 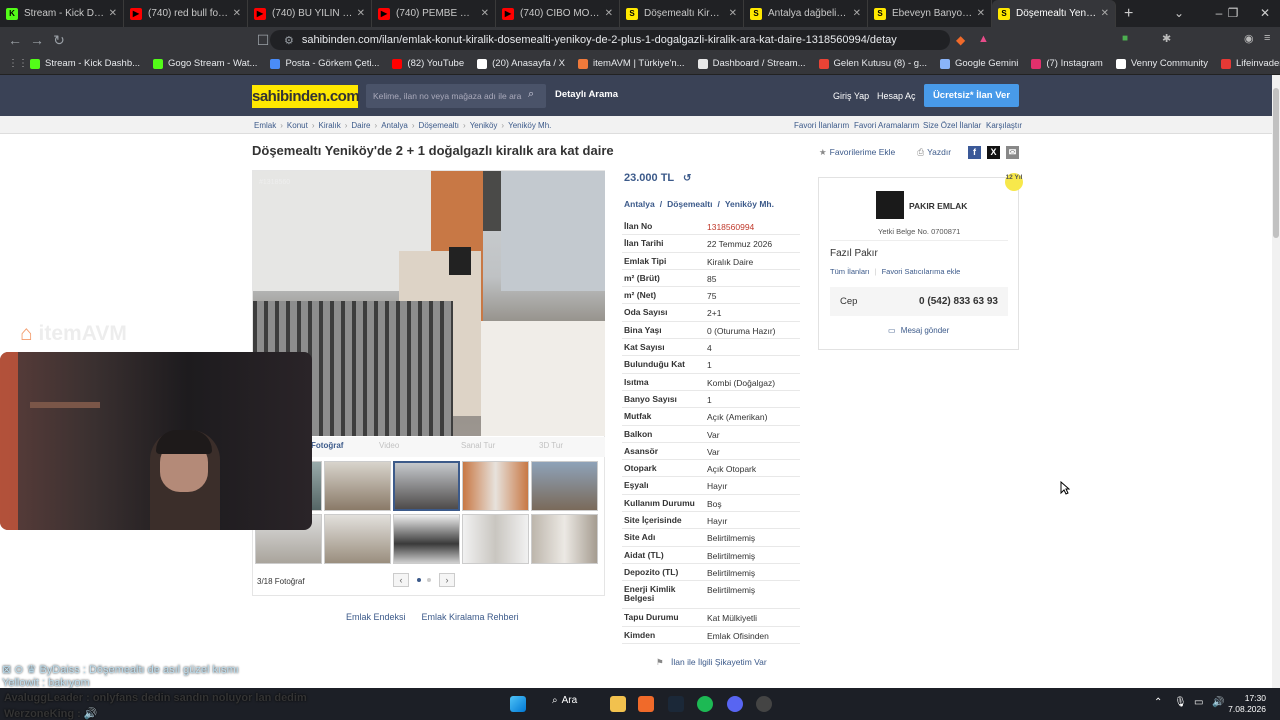 What do you see at coordinates (1054, 13) in the screenshot?
I see `browser-tab: S Döşemealtı Yeniköy'de ✕` at bounding box center [1054, 13].